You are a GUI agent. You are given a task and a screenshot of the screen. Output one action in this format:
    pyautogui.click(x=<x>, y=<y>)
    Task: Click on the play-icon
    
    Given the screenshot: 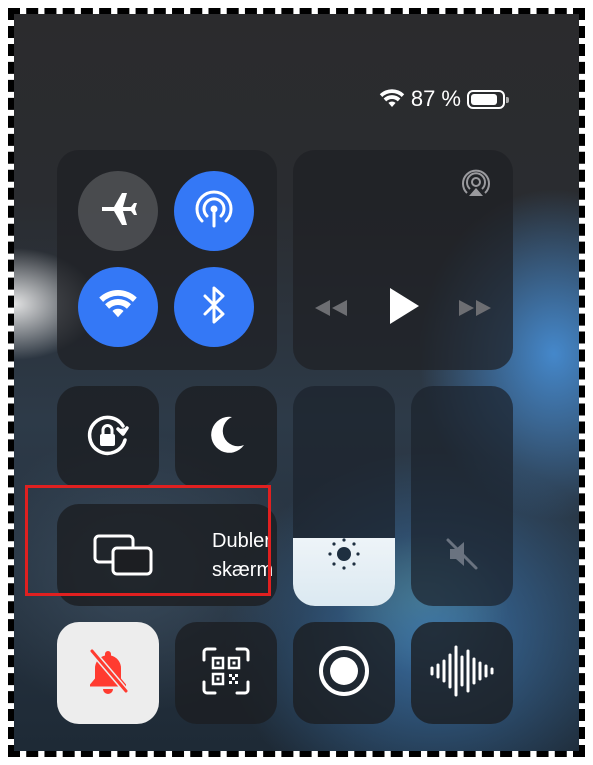 What is the action you would take?
    pyautogui.click(x=404, y=308)
    